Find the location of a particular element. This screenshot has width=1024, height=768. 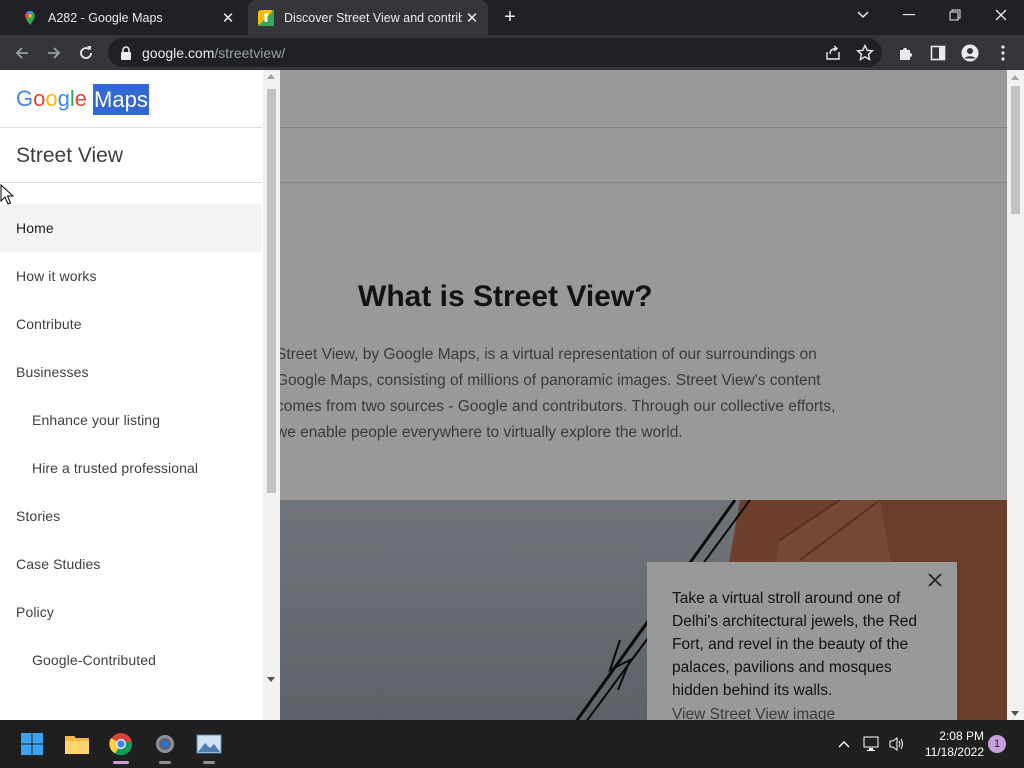

tab-google-maps: A282 - Google Maps ✕ is located at coordinates (126, 17).